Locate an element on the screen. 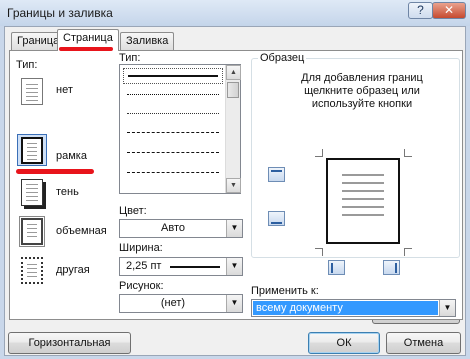 The width and height of the screenshot is (470, 359). top-border-button is located at coordinates (276, 174).